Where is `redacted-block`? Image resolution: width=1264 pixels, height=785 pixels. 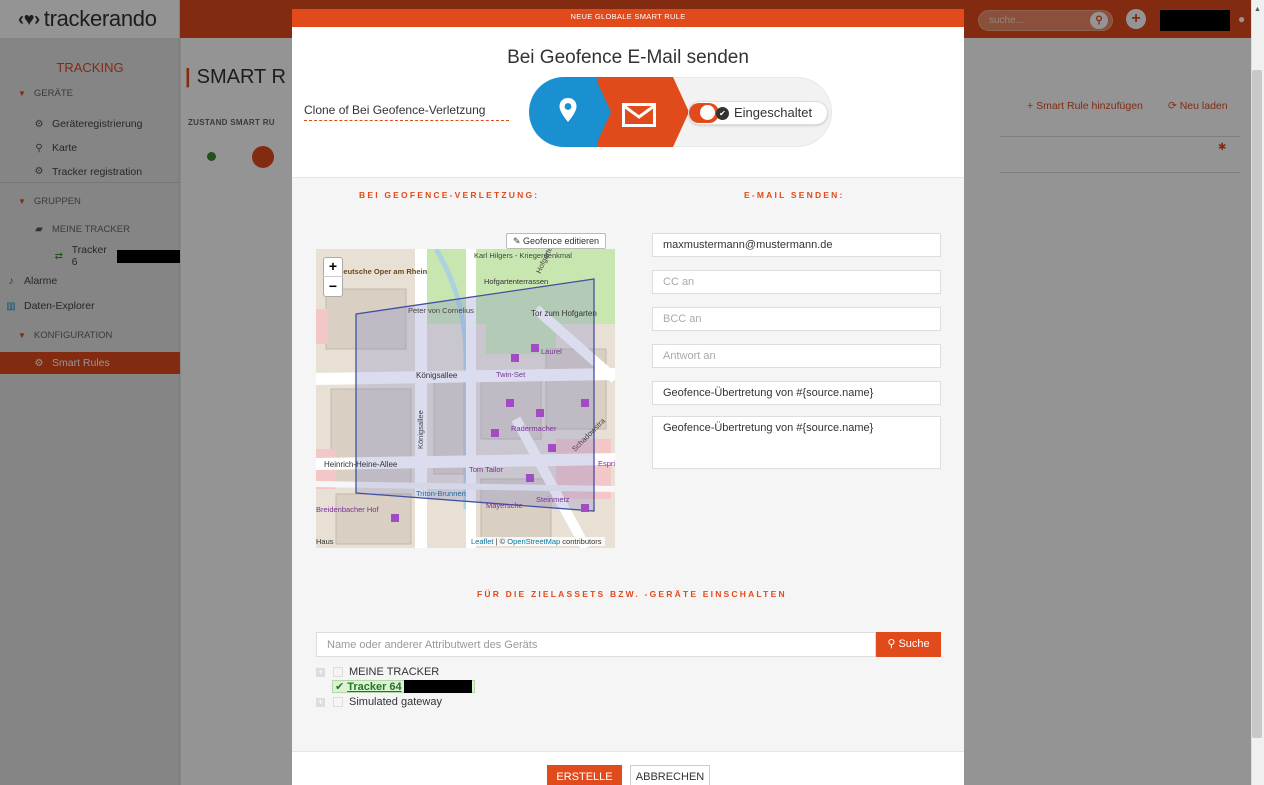 redacted-block is located at coordinates (437, 686).